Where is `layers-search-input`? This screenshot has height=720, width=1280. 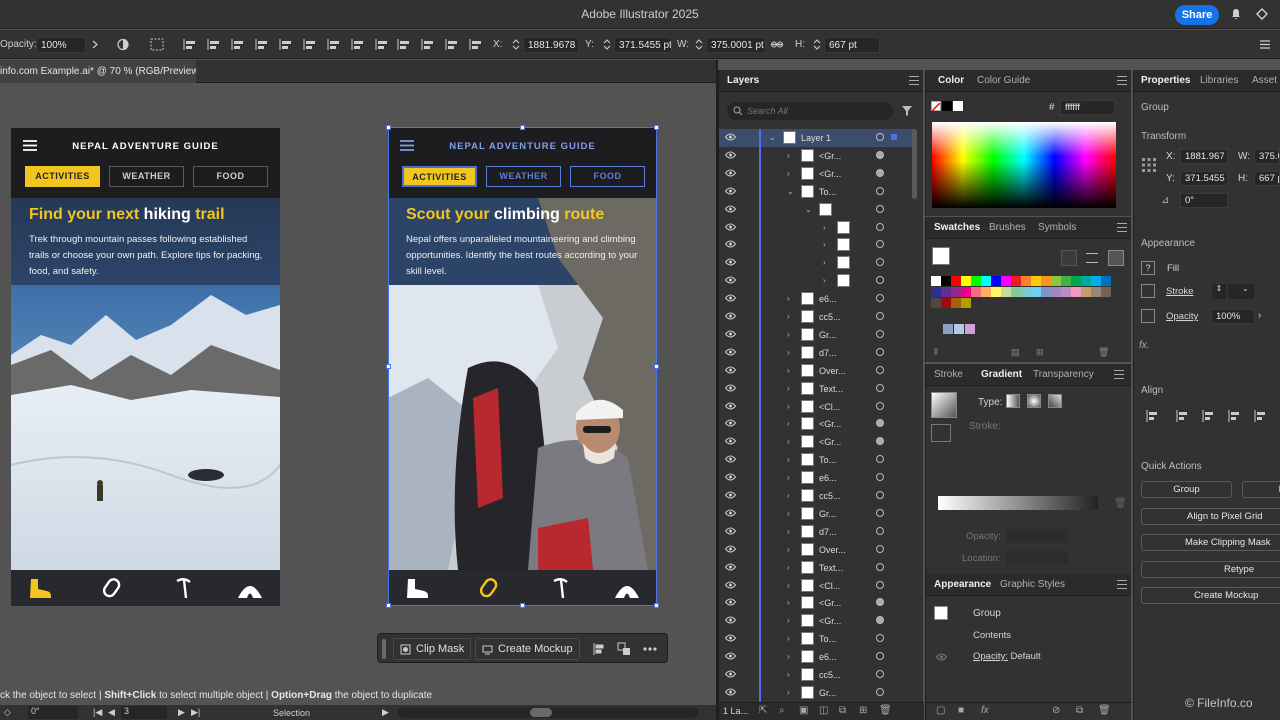 layers-search-input is located at coordinates (817, 110).